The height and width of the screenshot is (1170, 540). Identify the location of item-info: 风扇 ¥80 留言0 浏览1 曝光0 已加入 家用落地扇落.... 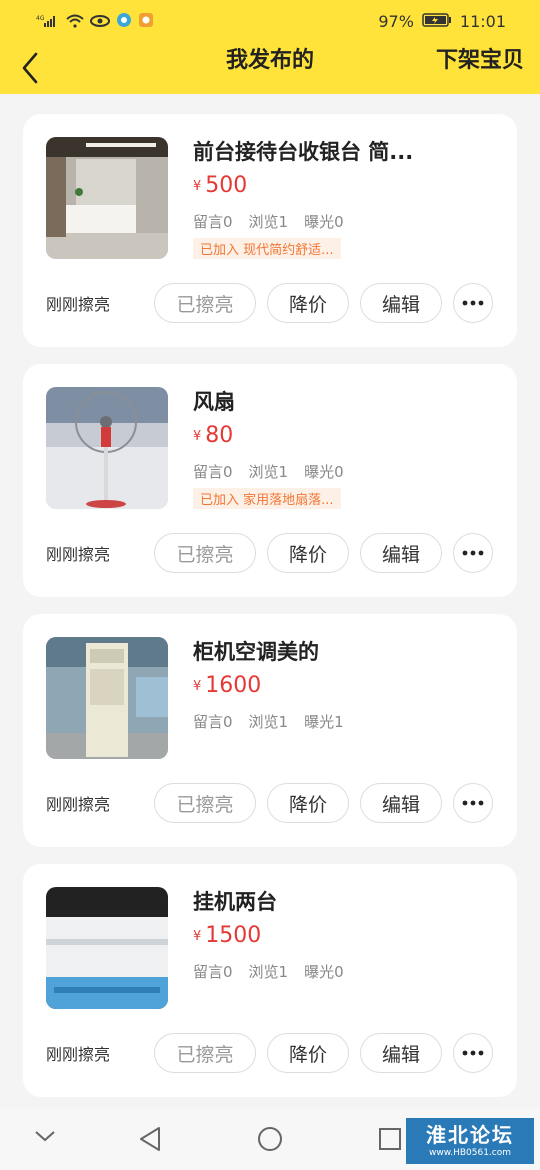
(343, 447).